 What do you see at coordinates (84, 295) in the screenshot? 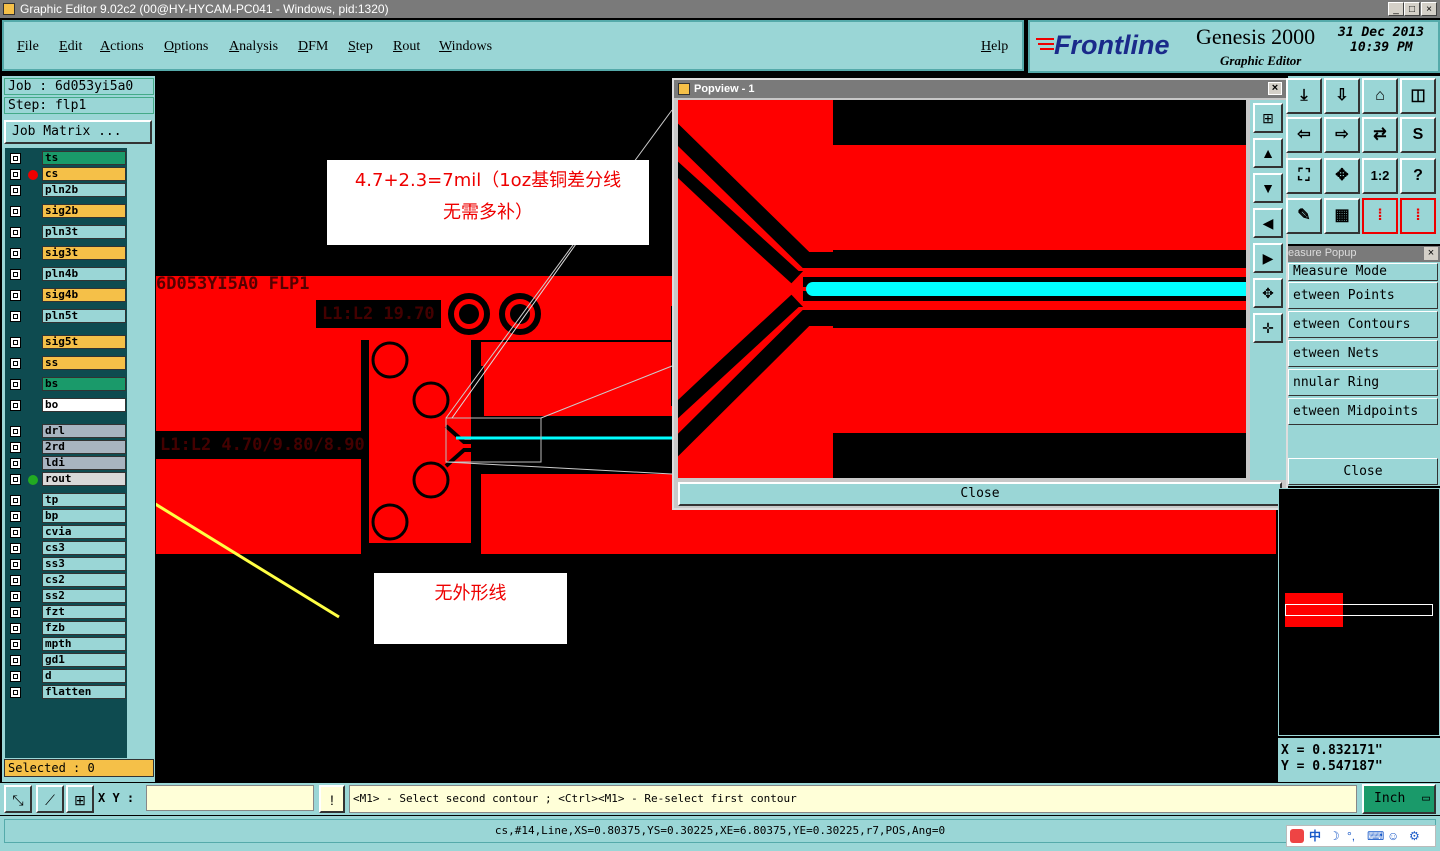
I see `layer-name: sig4b` at bounding box center [84, 295].